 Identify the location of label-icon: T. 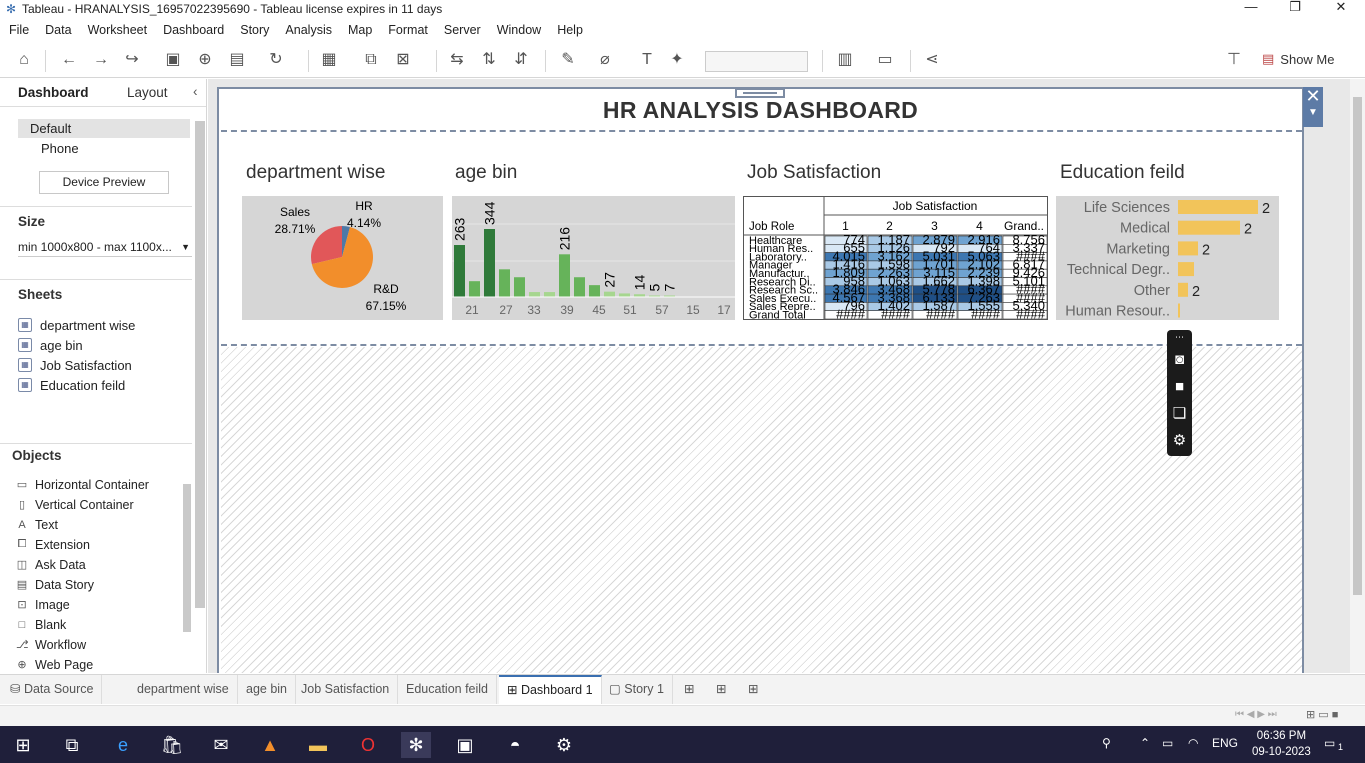
(647, 60).